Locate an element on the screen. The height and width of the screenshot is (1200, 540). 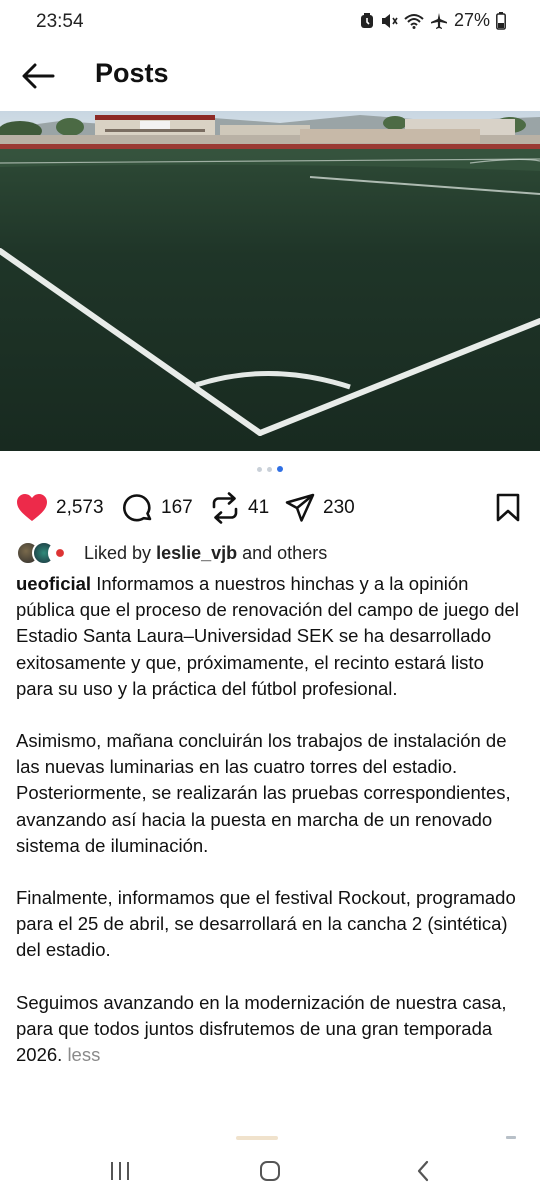
comment-button: 167 is located at coordinates (157, 508).